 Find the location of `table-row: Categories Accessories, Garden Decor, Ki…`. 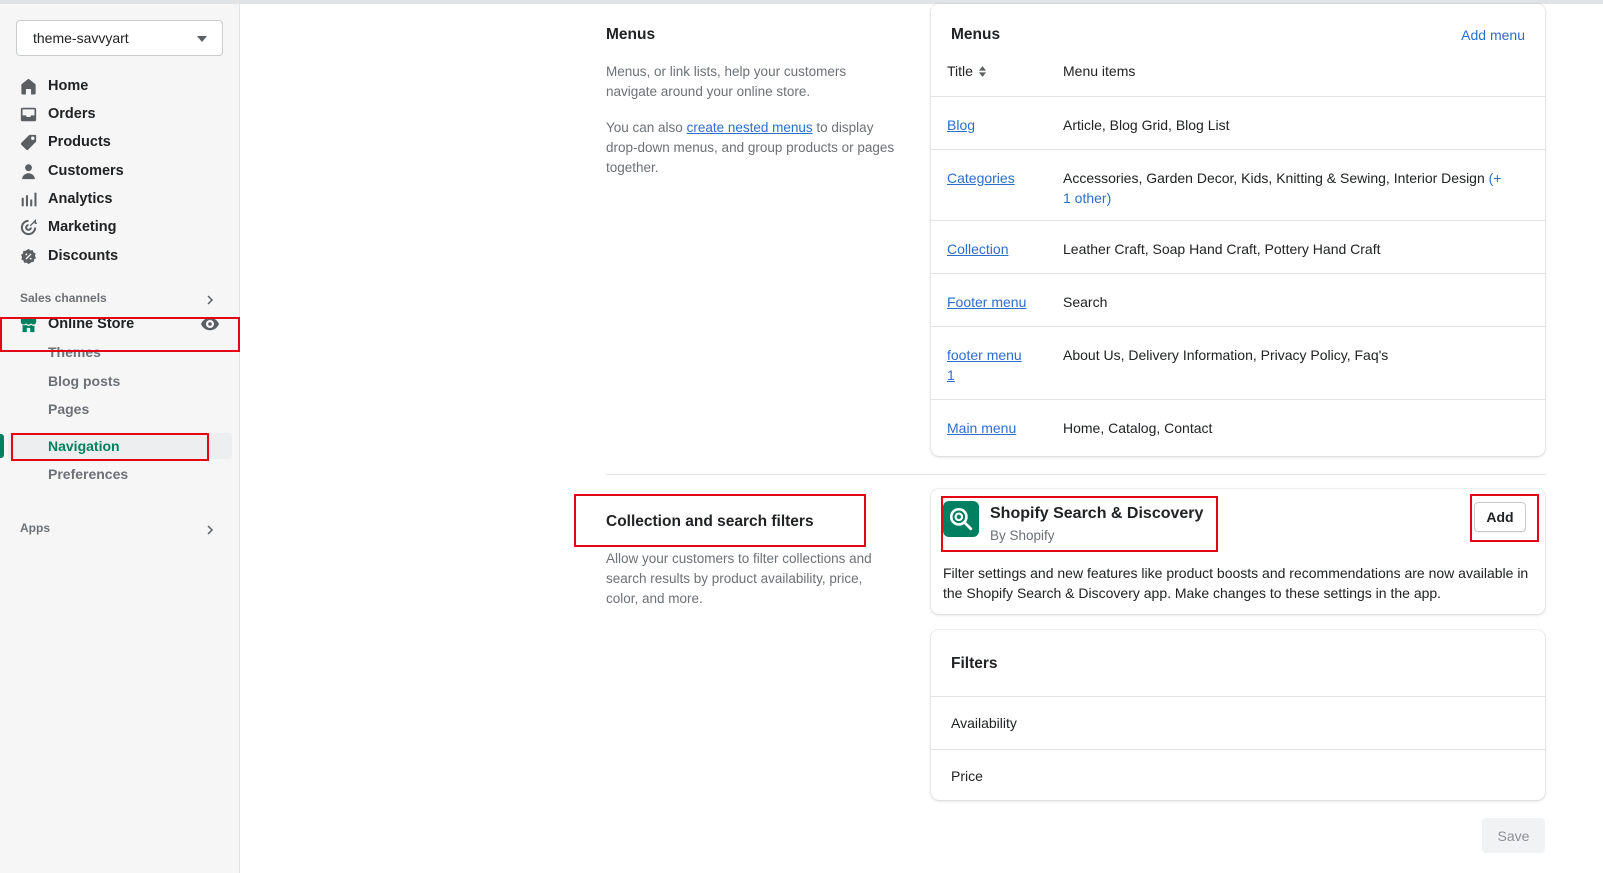

table-row: Categories Accessories, Garden Decor, Ki… is located at coordinates (1238, 184).